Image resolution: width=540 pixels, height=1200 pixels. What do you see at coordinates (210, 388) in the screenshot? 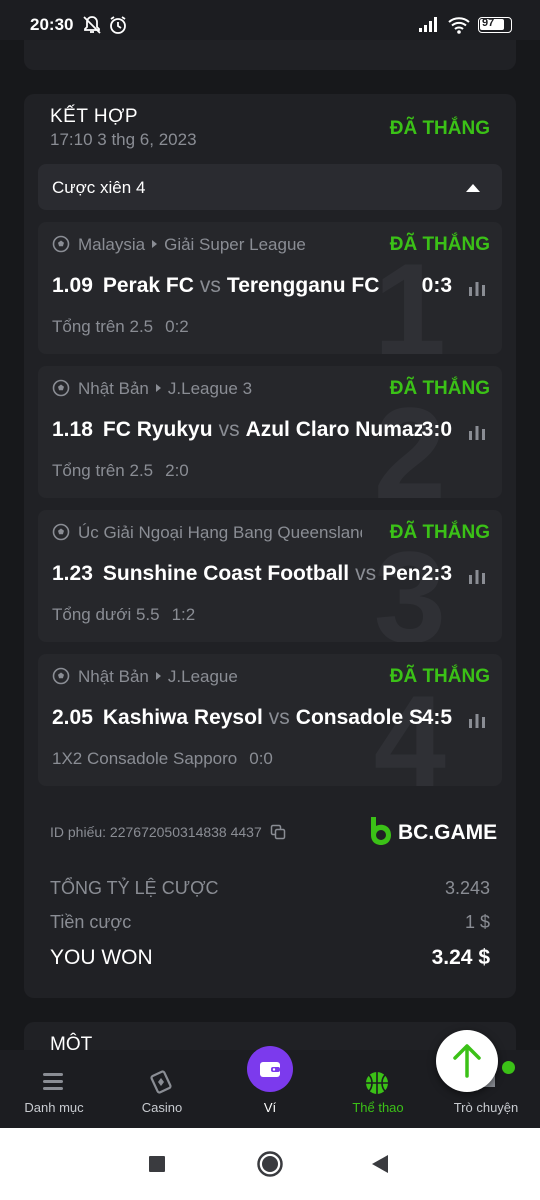
I see `leg-league-name: J.League 3` at bounding box center [210, 388].